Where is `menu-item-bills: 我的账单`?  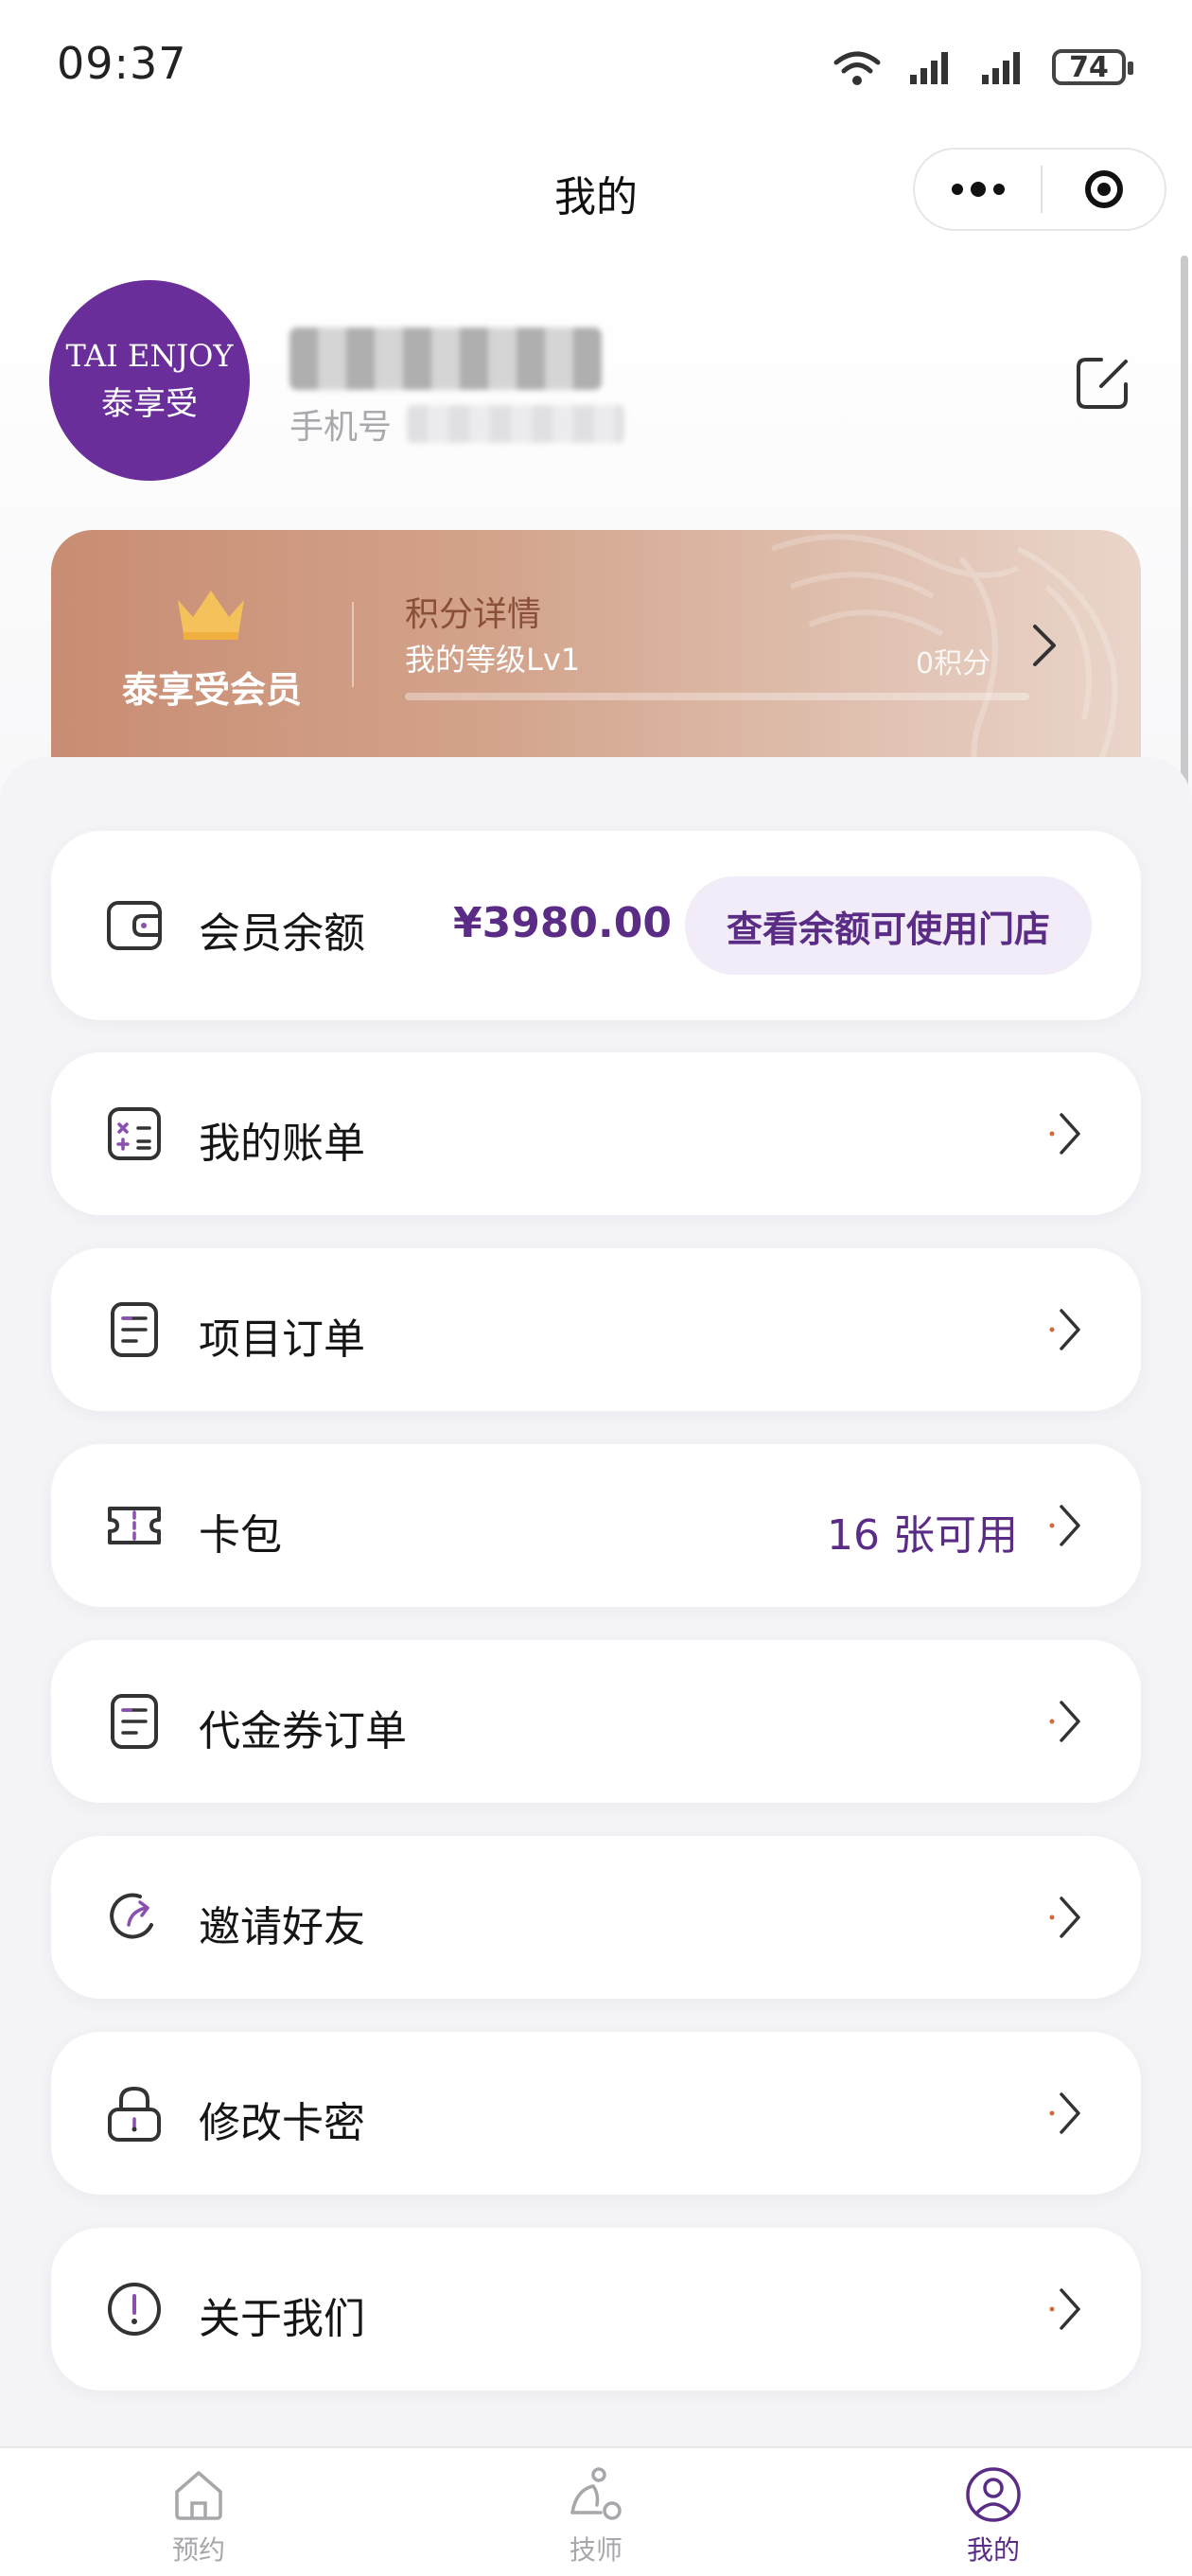 menu-item-bills: 我的账单 is located at coordinates (596, 1133).